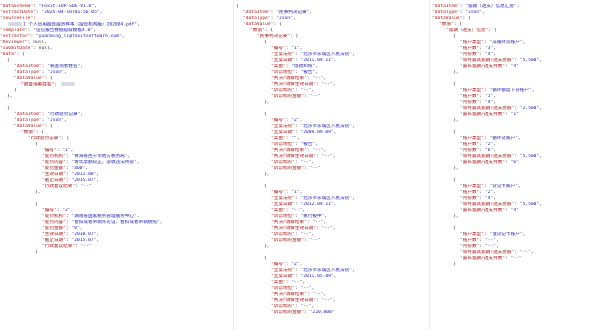  What do you see at coordinates (503, 186) in the screenshot?
I see `json-string: "贷记卡账户"` at bounding box center [503, 186].